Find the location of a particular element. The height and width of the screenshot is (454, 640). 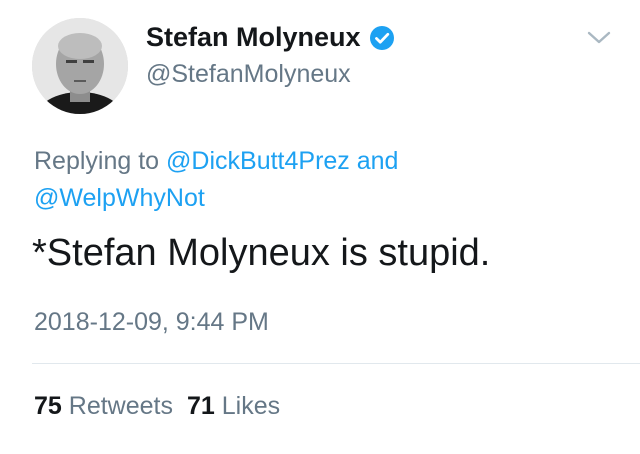

author-display-name: Stefan Molyneux is located at coordinates (253, 37).